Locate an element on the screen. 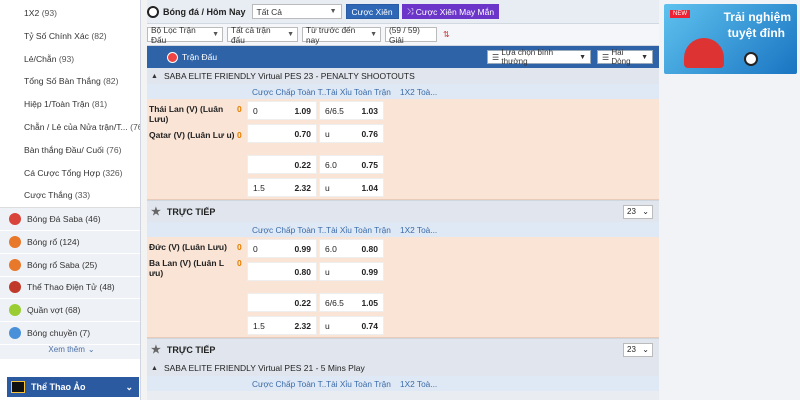 This screenshot has height=400, width=800. virtual-sports-tab: Thể Thao Ảo ⌄ is located at coordinates (73, 387).